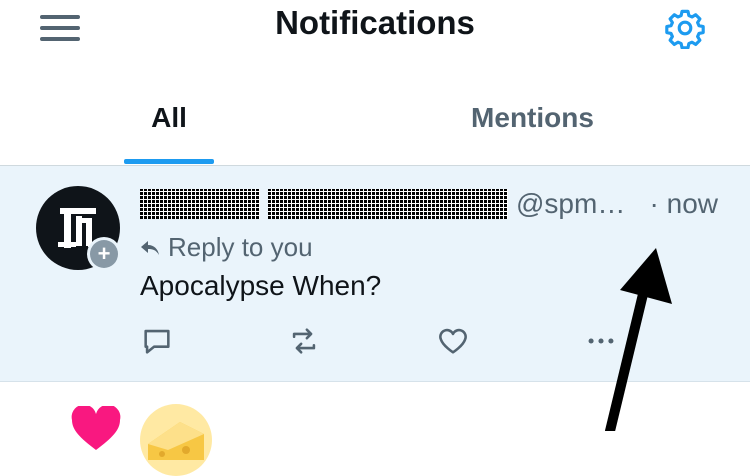  What do you see at coordinates (150, 248) in the screenshot?
I see `reply-arrow-icon` at bounding box center [150, 248].